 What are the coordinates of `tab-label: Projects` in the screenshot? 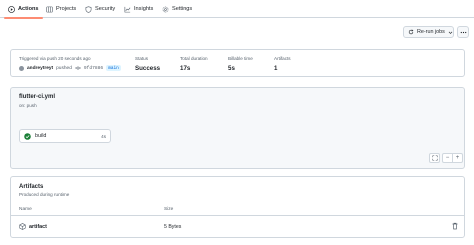 It's located at (66, 9).